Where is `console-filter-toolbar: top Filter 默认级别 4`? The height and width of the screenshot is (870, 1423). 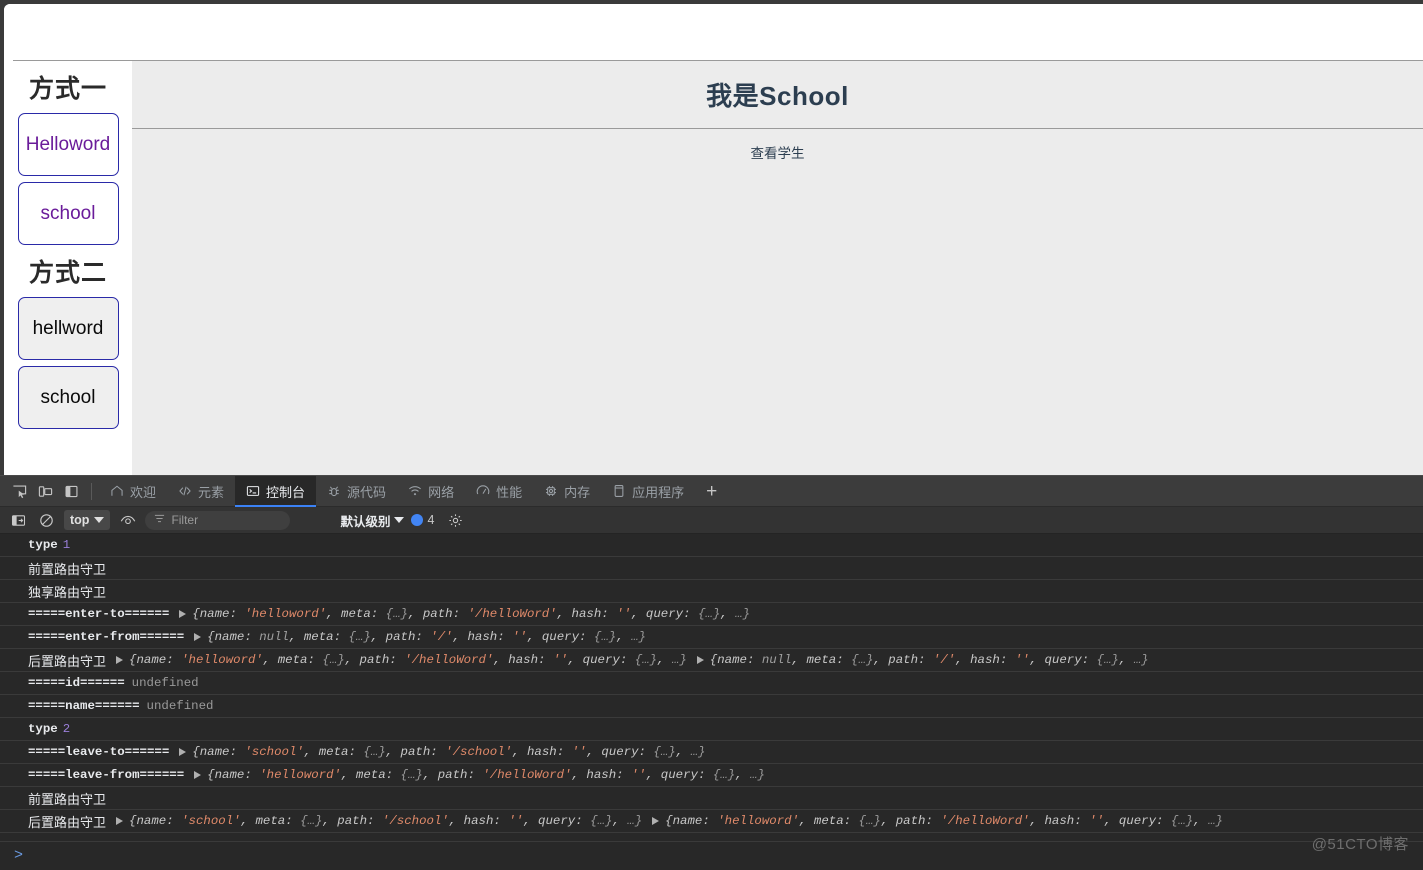
console-filter-toolbar: top Filter 默认级别 4 is located at coordinates (711, 520).